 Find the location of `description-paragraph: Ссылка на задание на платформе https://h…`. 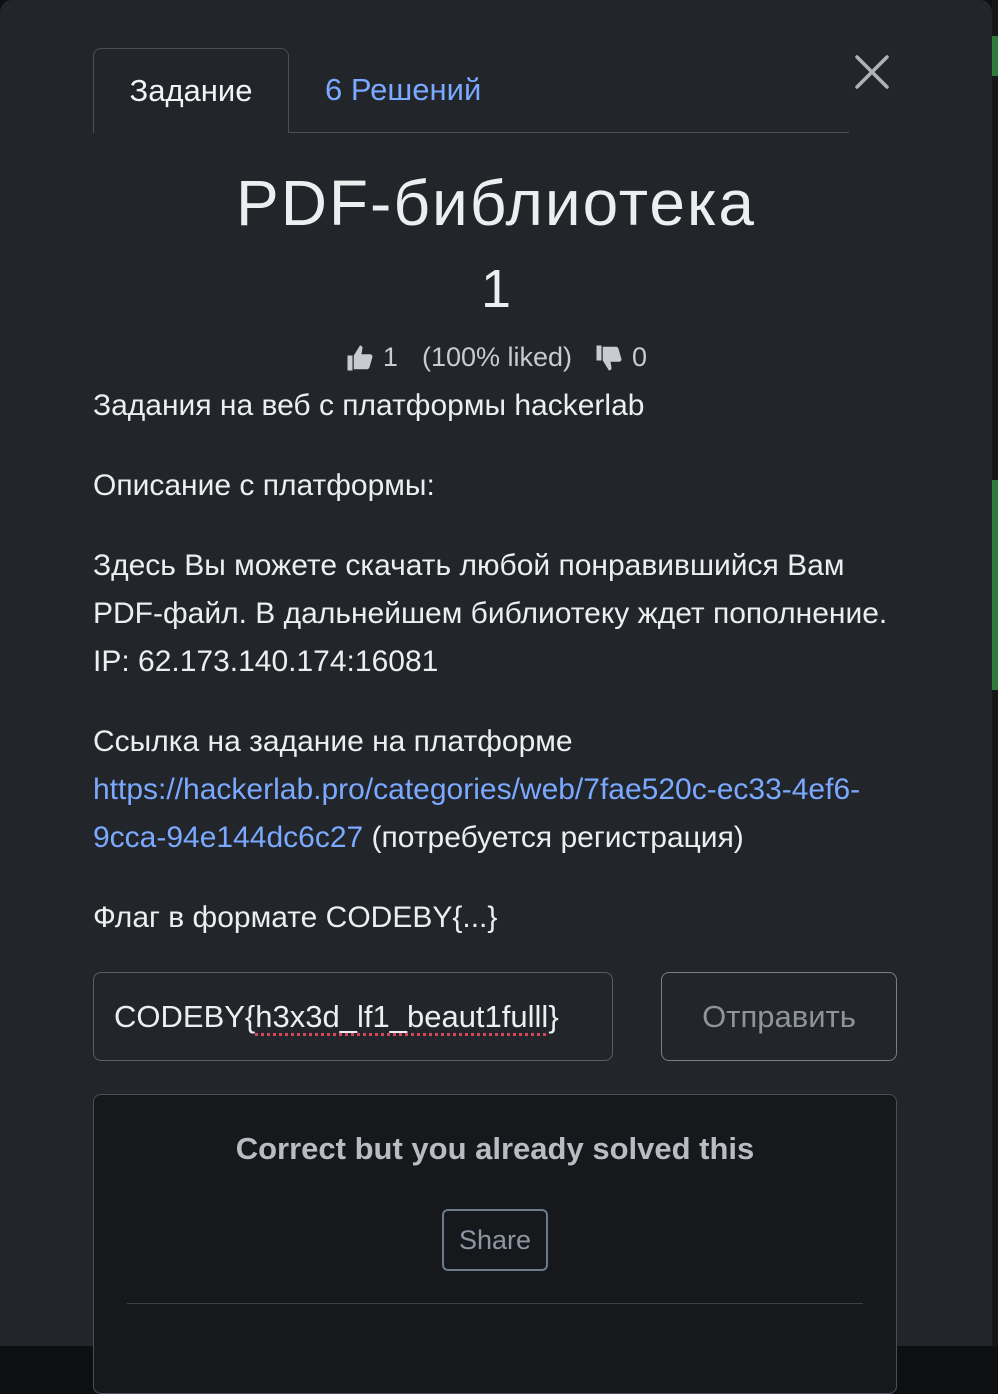

description-paragraph: Ссылка на задание на платформе https://h… is located at coordinates (503, 790).